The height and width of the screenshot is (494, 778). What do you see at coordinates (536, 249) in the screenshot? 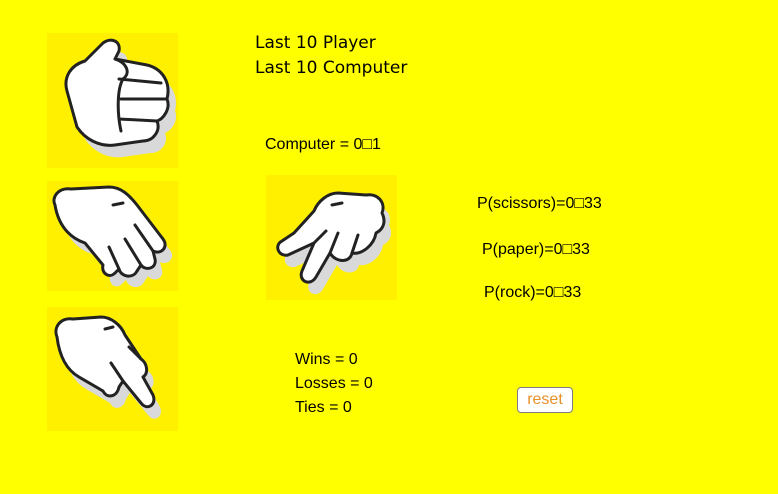
I see `probability-paper: P(paper)=0□33` at bounding box center [536, 249].